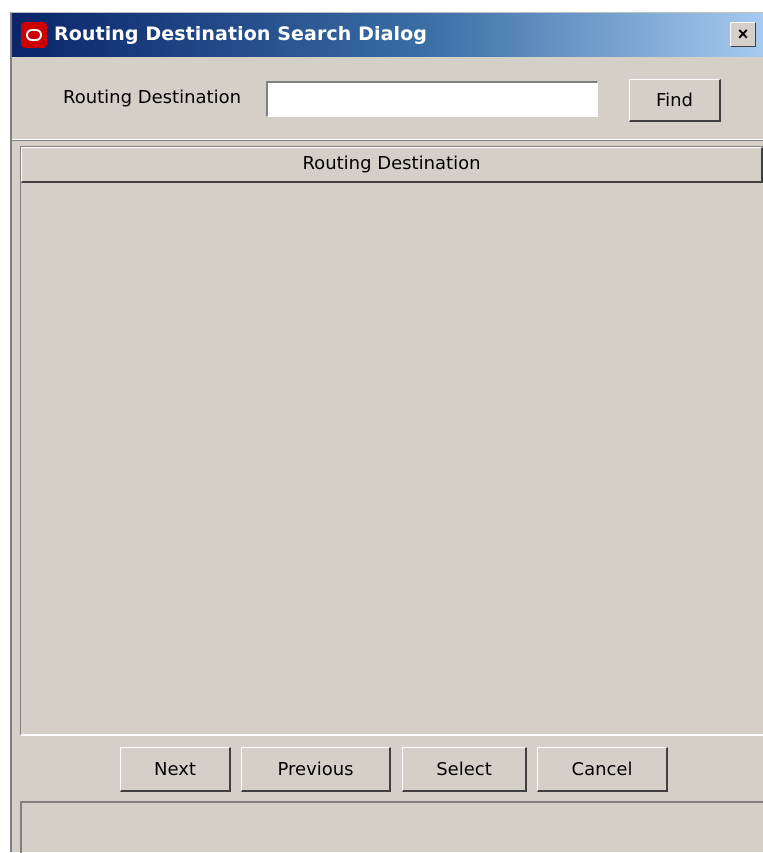  What do you see at coordinates (34, 35) in the screenshot?
I see `oracle-logo-icon` at bounding box center [34, 35].